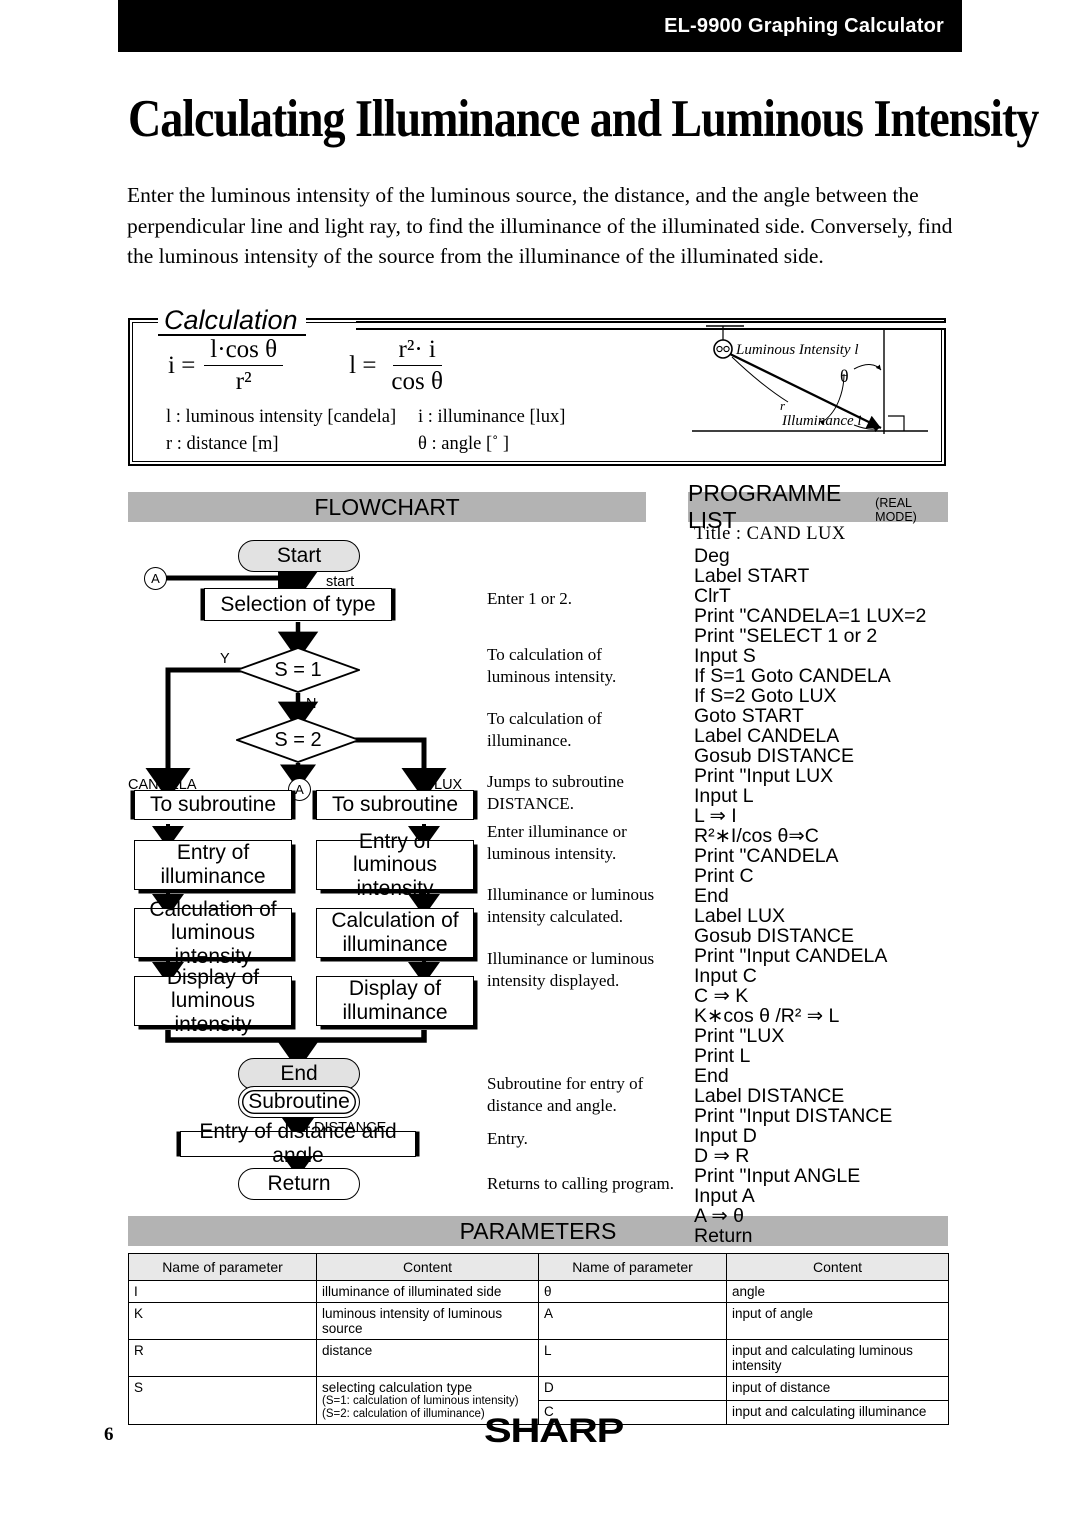 This screenshot has height=1528, width=1080. Describe the element at coordinates (213, 876) in the screenshot. I see `flow-node-entry-illuminance-line2: illuminance` at that location.